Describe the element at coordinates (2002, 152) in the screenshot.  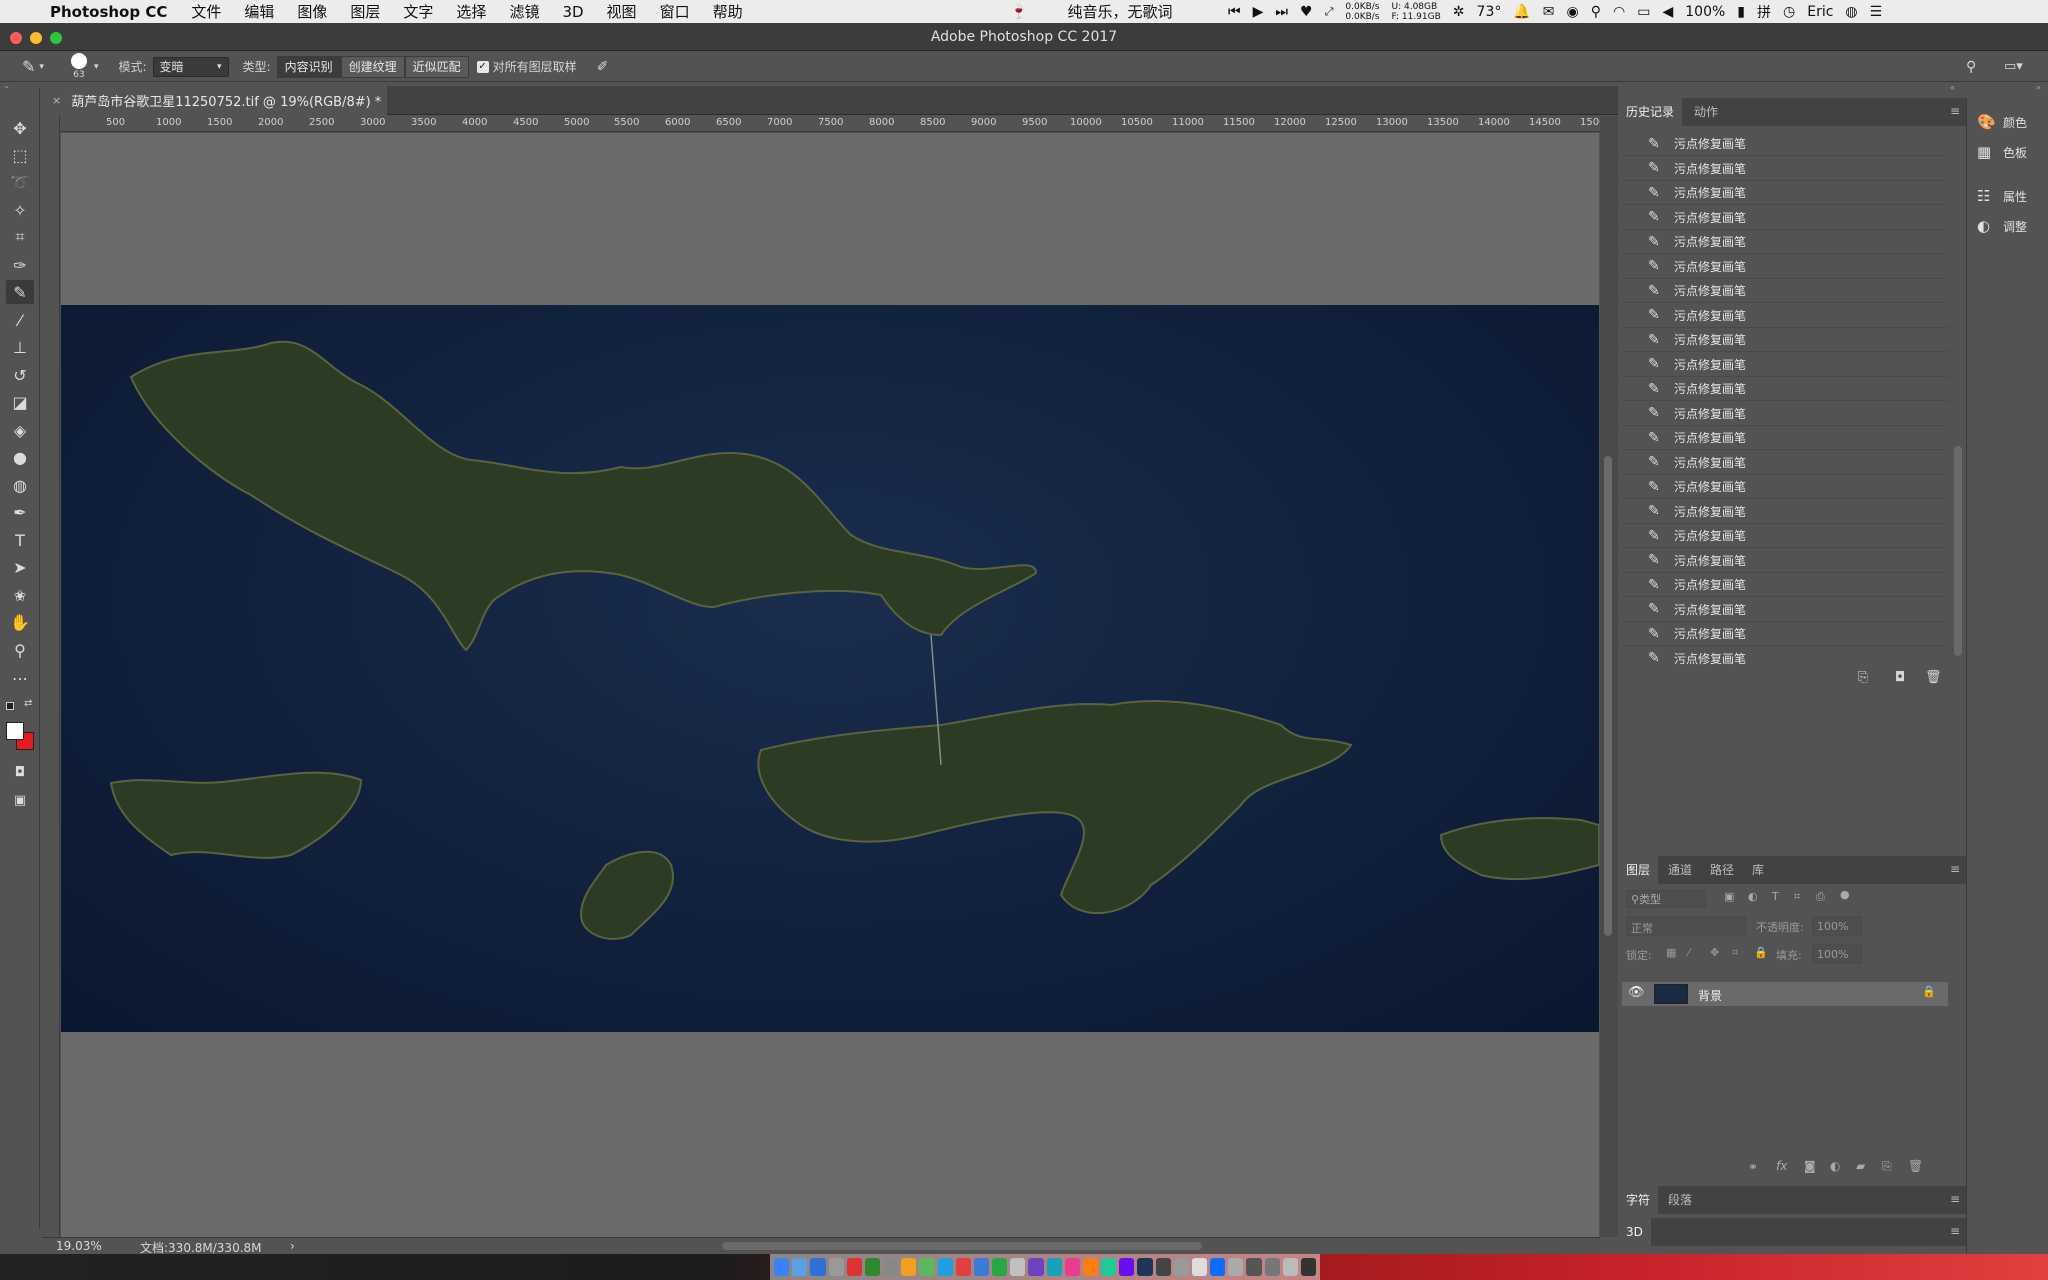
I see `strip-swatches: ▦ 色板` at that location.